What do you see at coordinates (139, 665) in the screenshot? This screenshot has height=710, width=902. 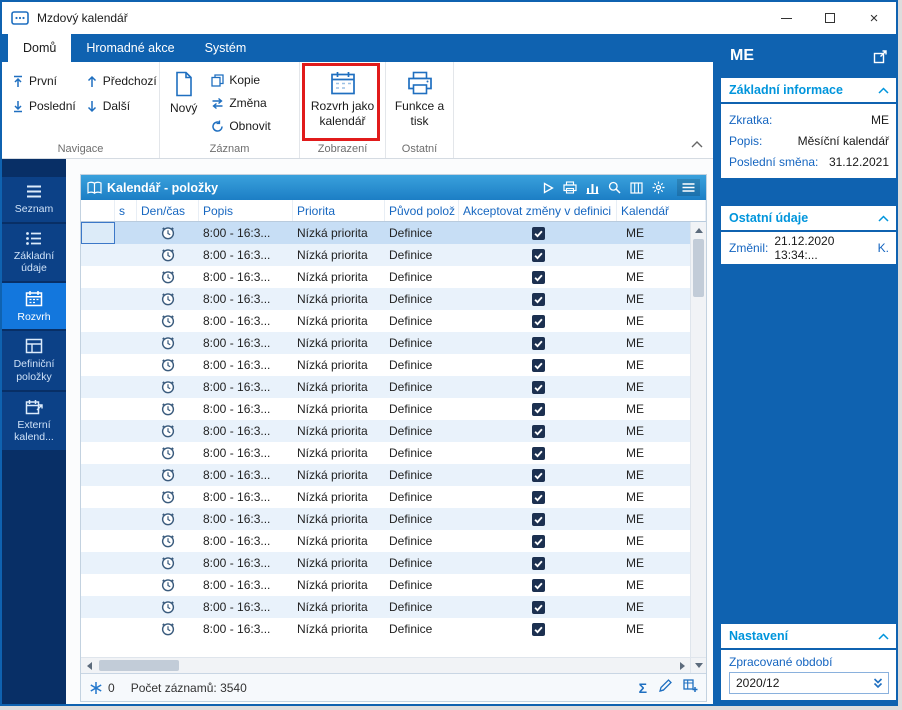 I see `horizontal-scroll-thumb` at bounding box center [139, 665].